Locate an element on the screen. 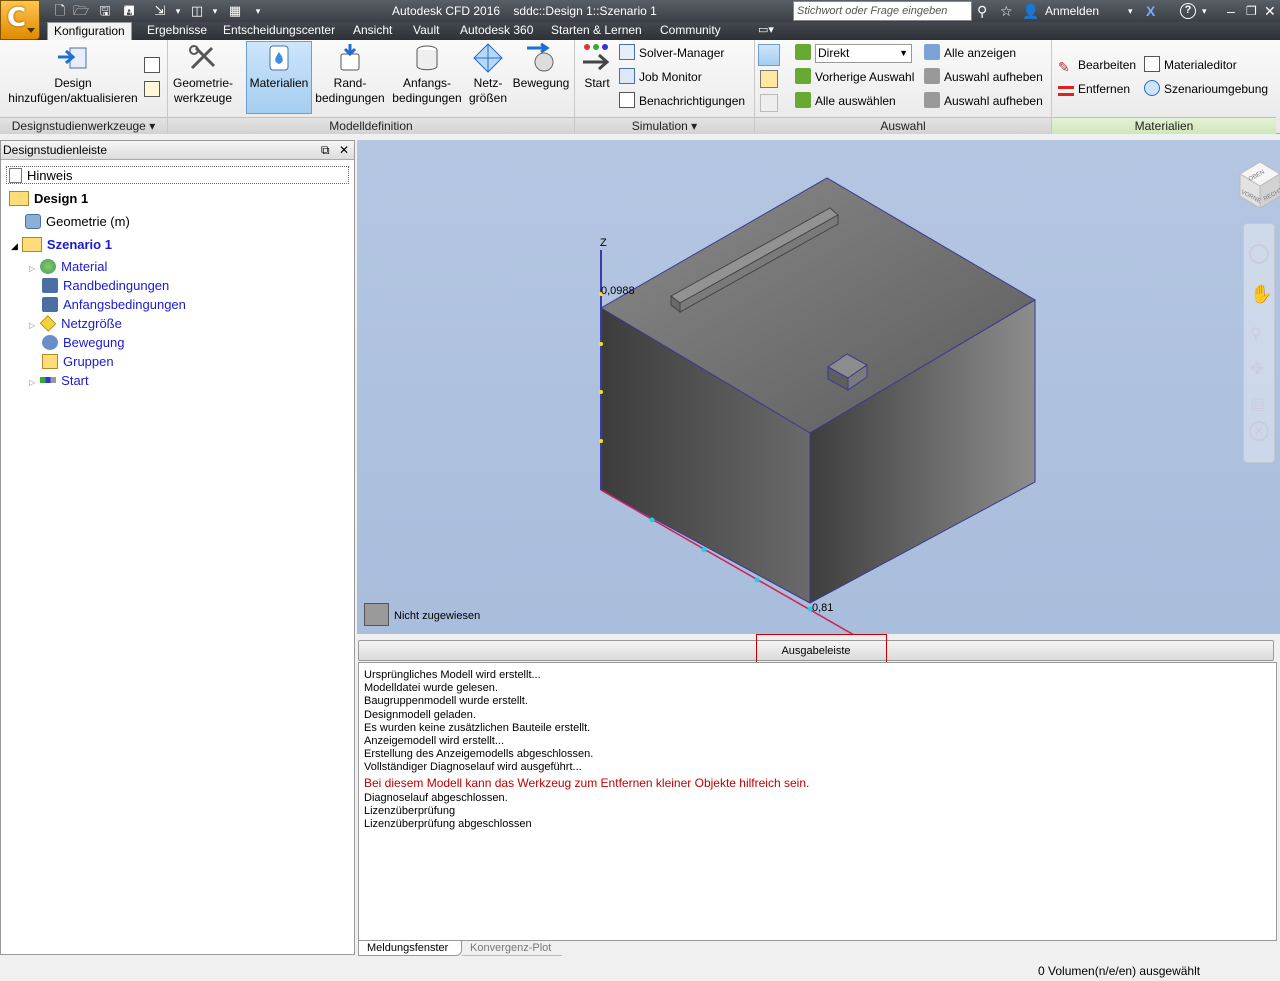 The width and height of the screenshot is (1280, 981). select-all-button: Alle auswählen is located at coordinates (845, 101).